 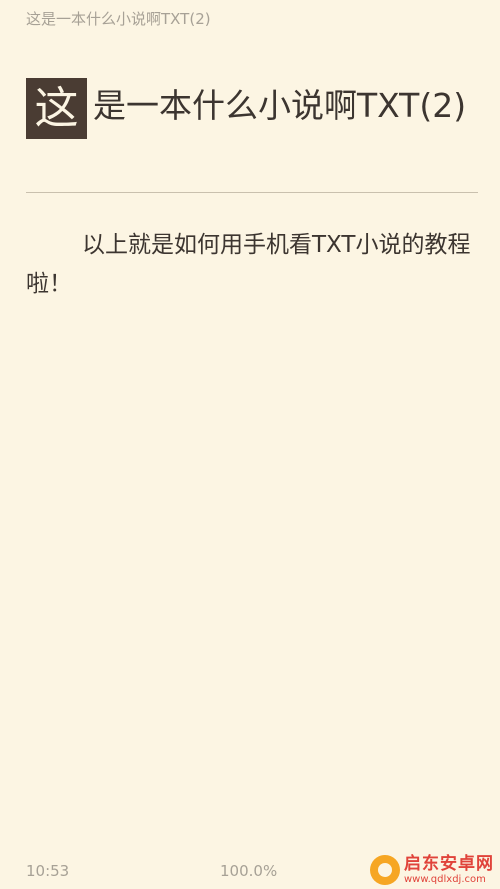 I want to click on chapter-title-text: 是一本什么小说啊TXT(2), so click(x=280, y=105).